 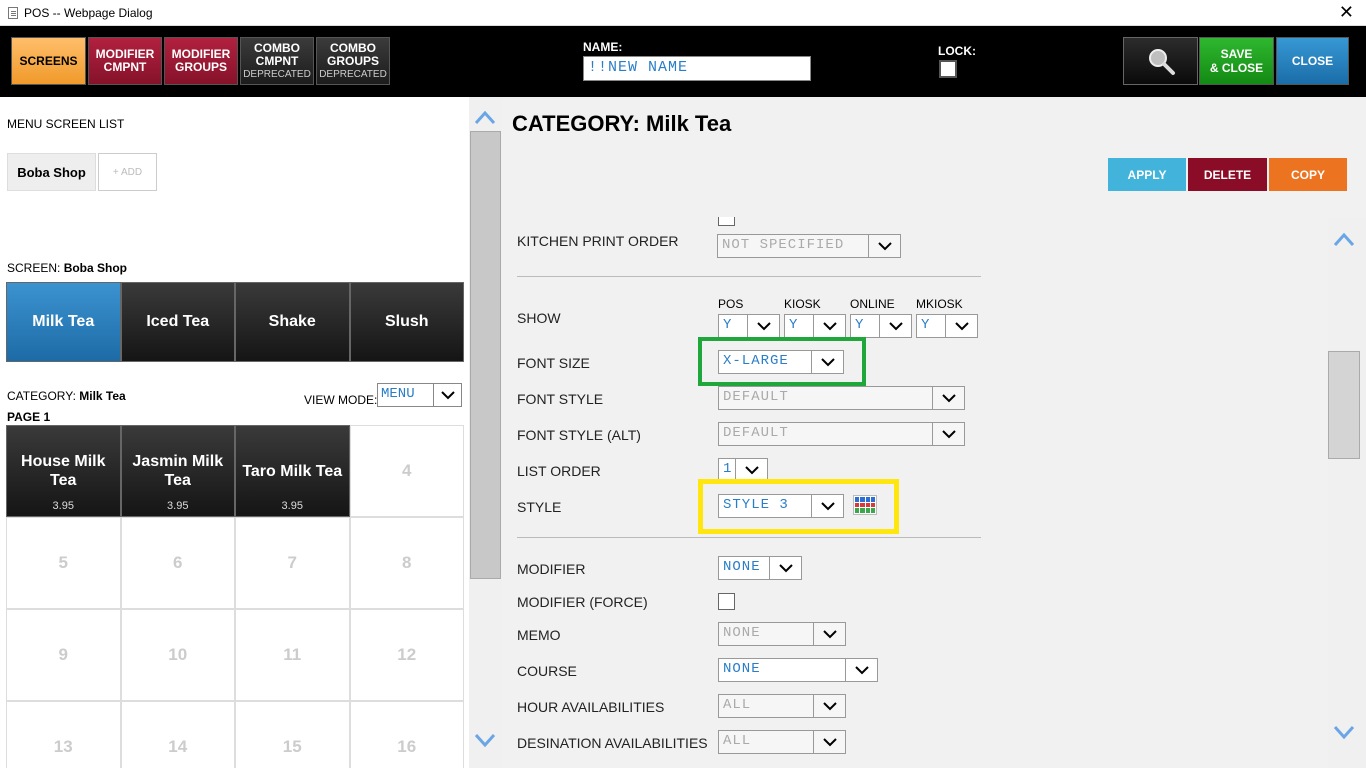 What do you see at coordinates (292, 322) in the screenshot?
I see `category-button-shake: Shake` at bounding box center [292, 322].